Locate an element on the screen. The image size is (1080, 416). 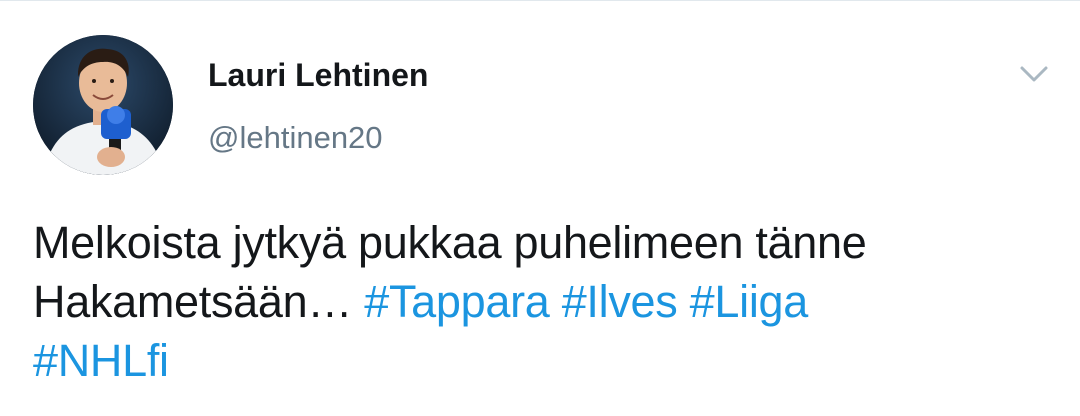
hashtag-link: #Liiga is located at coordinates (749, 301).